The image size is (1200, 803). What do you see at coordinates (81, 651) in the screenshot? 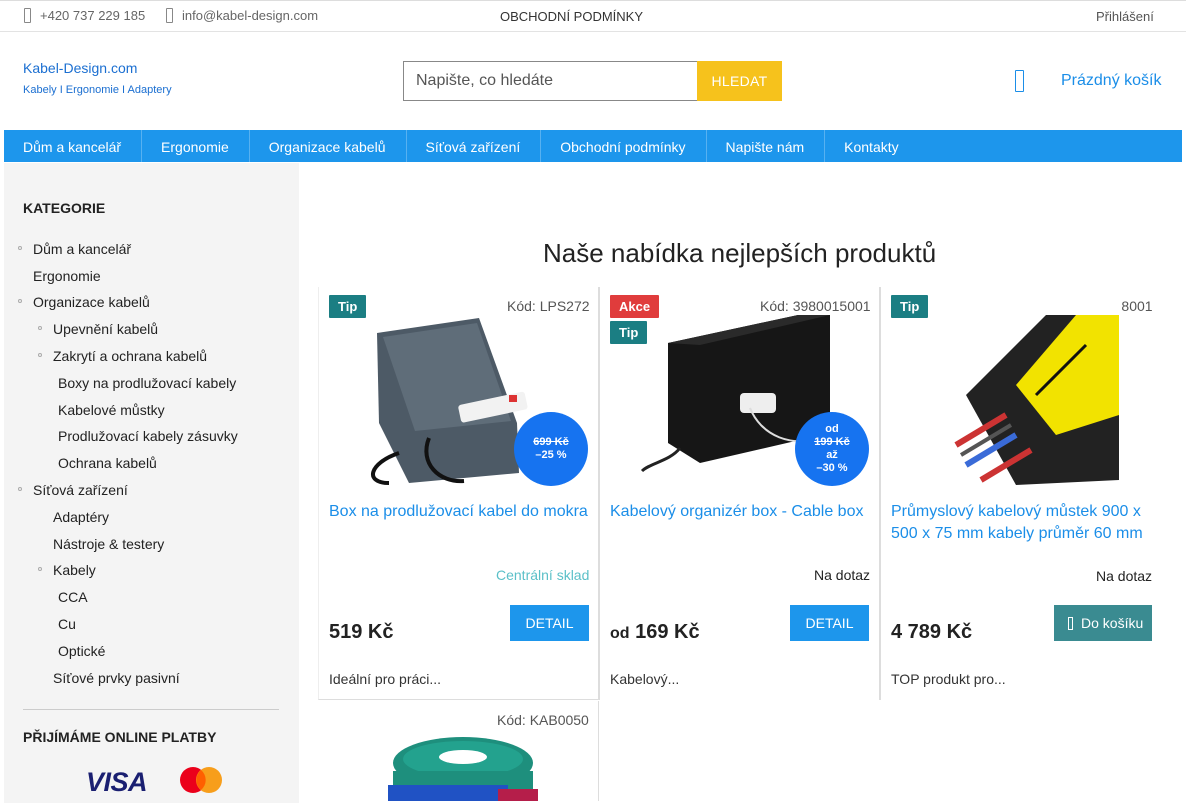
I see `category-item: Optické` at bounding box center [81, 651].